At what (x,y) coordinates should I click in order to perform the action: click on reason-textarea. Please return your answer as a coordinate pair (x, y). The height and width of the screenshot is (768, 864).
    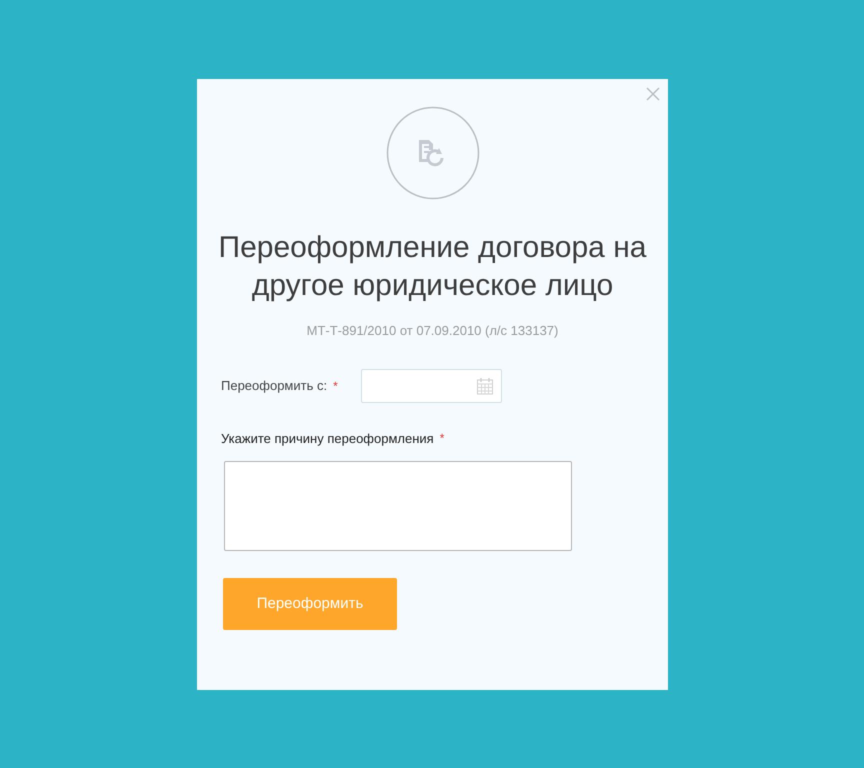
    Looking at the image, I should click on (398, 506).